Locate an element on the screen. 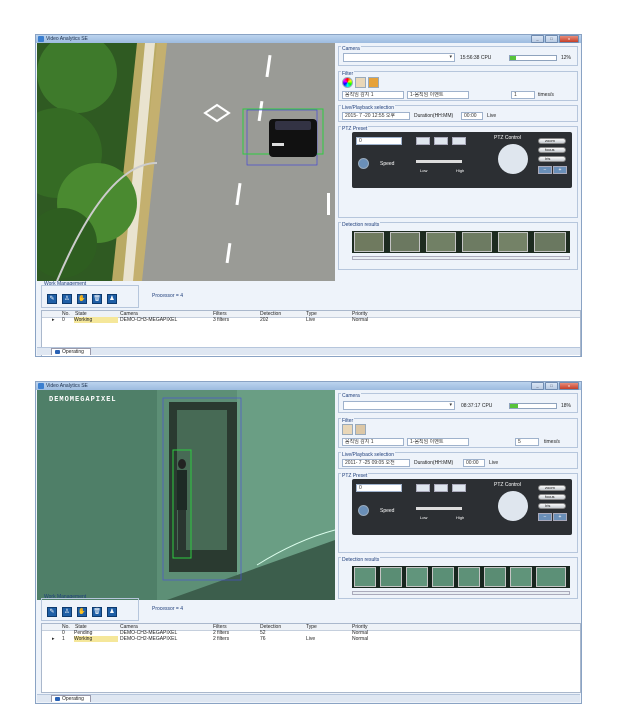 The image size is (621, 711). camera-group: Camera ▾ 08:37:17 CPU 18% is located at coordinates (458, 403).